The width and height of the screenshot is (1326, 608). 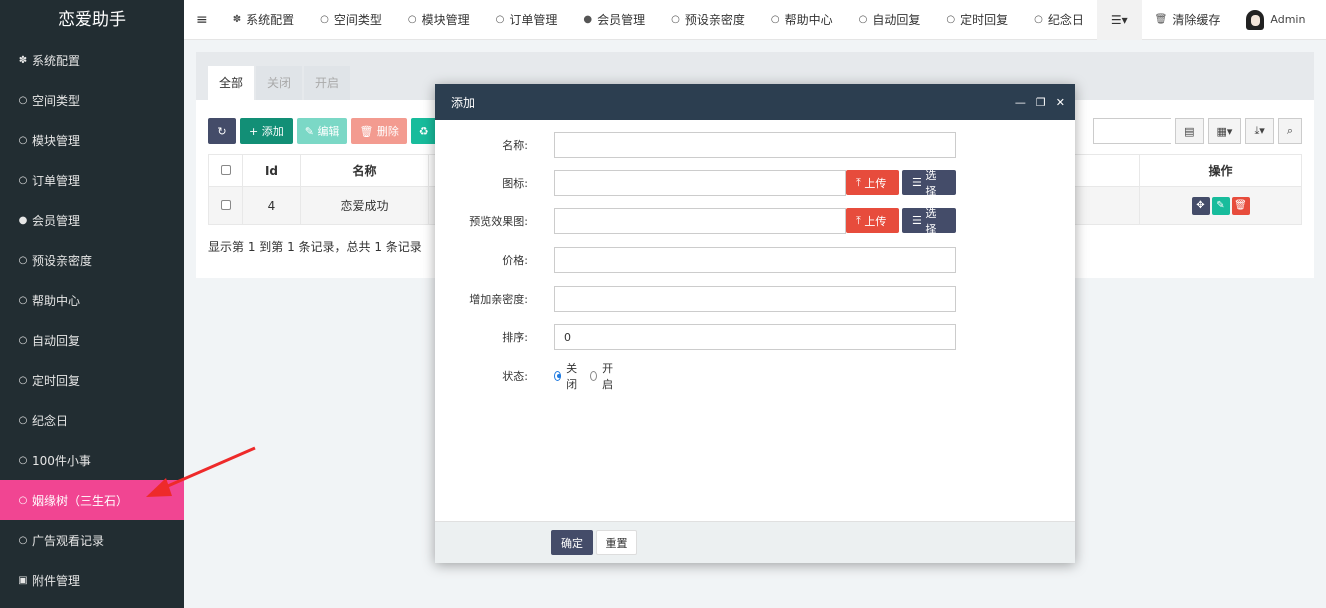 I want to click on sidebar-item-orders: ○ 订单管理, so click(x=92, y=180).